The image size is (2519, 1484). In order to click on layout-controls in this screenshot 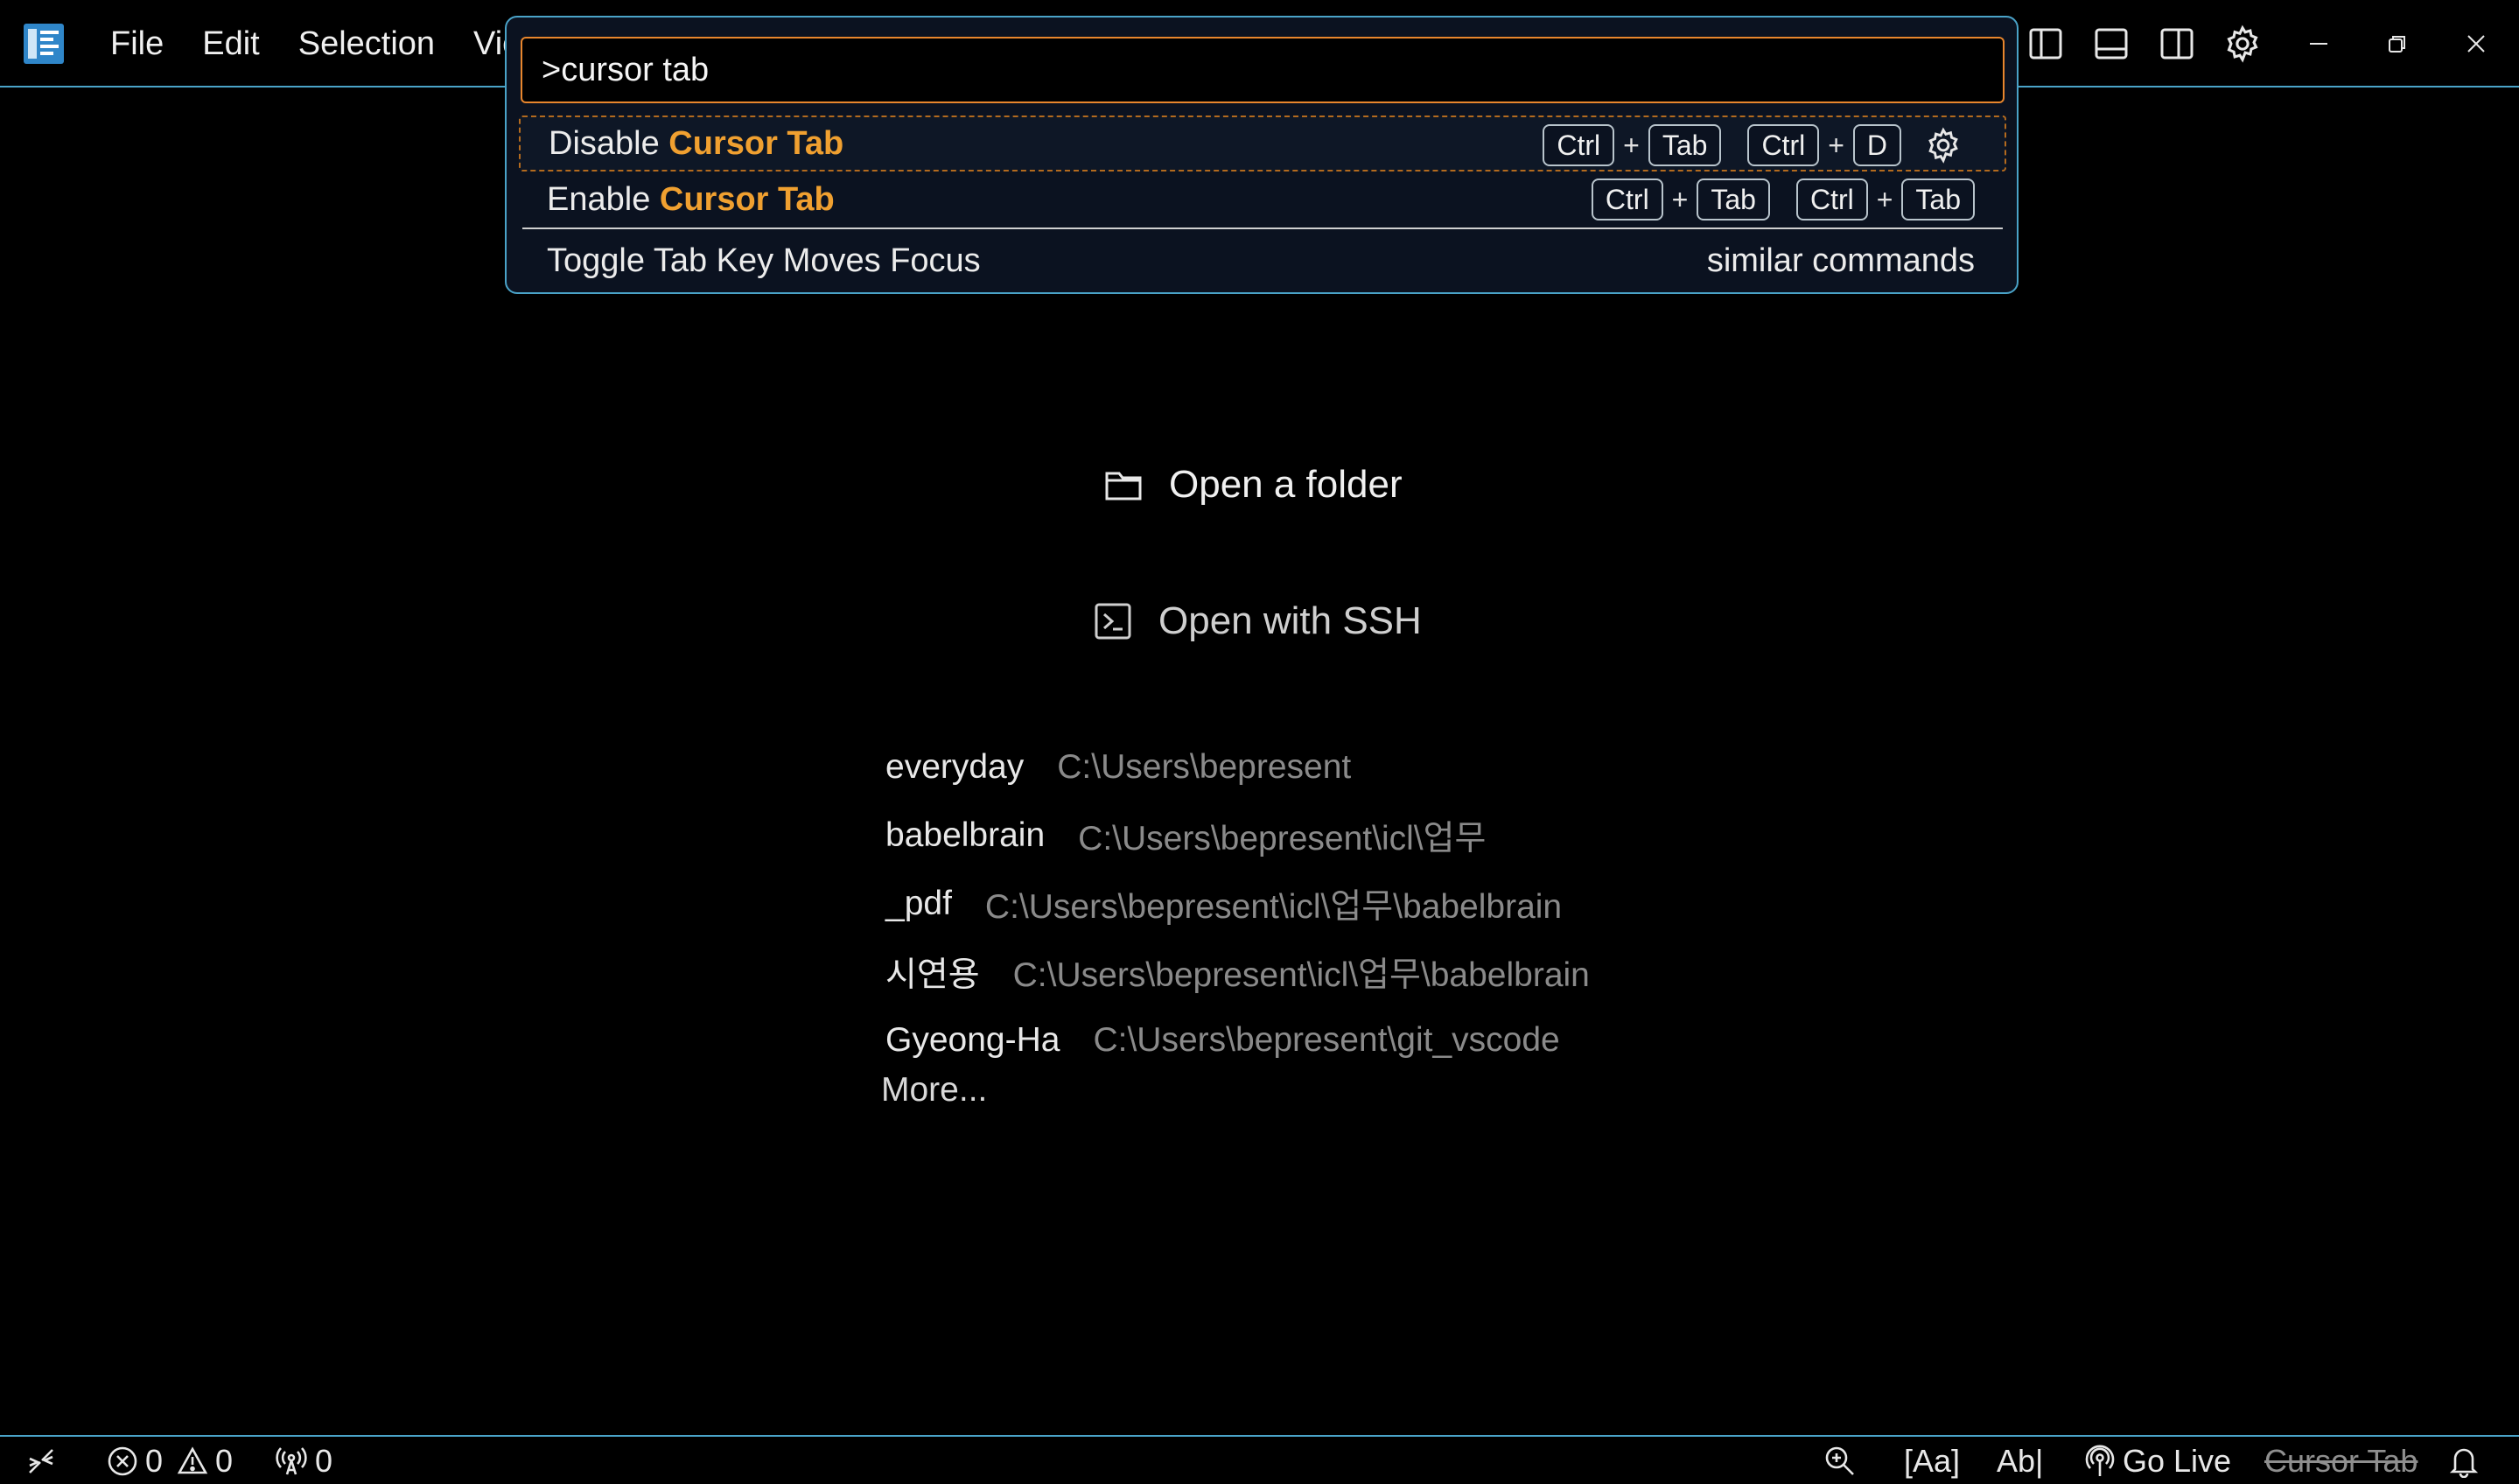, I will do `click(2143, 44)`.